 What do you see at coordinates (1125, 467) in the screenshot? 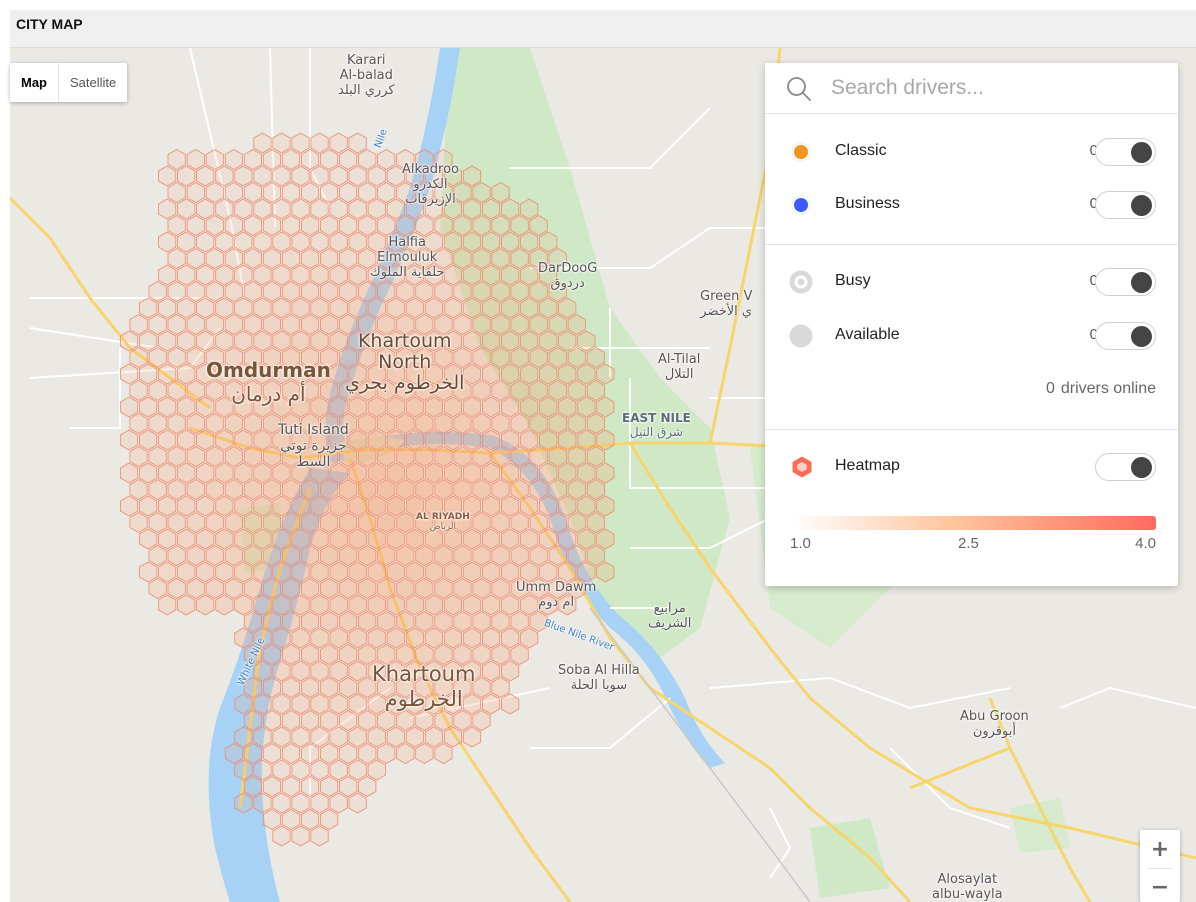
I see `heatmap-toggle` at bounding box center [1125, 467].